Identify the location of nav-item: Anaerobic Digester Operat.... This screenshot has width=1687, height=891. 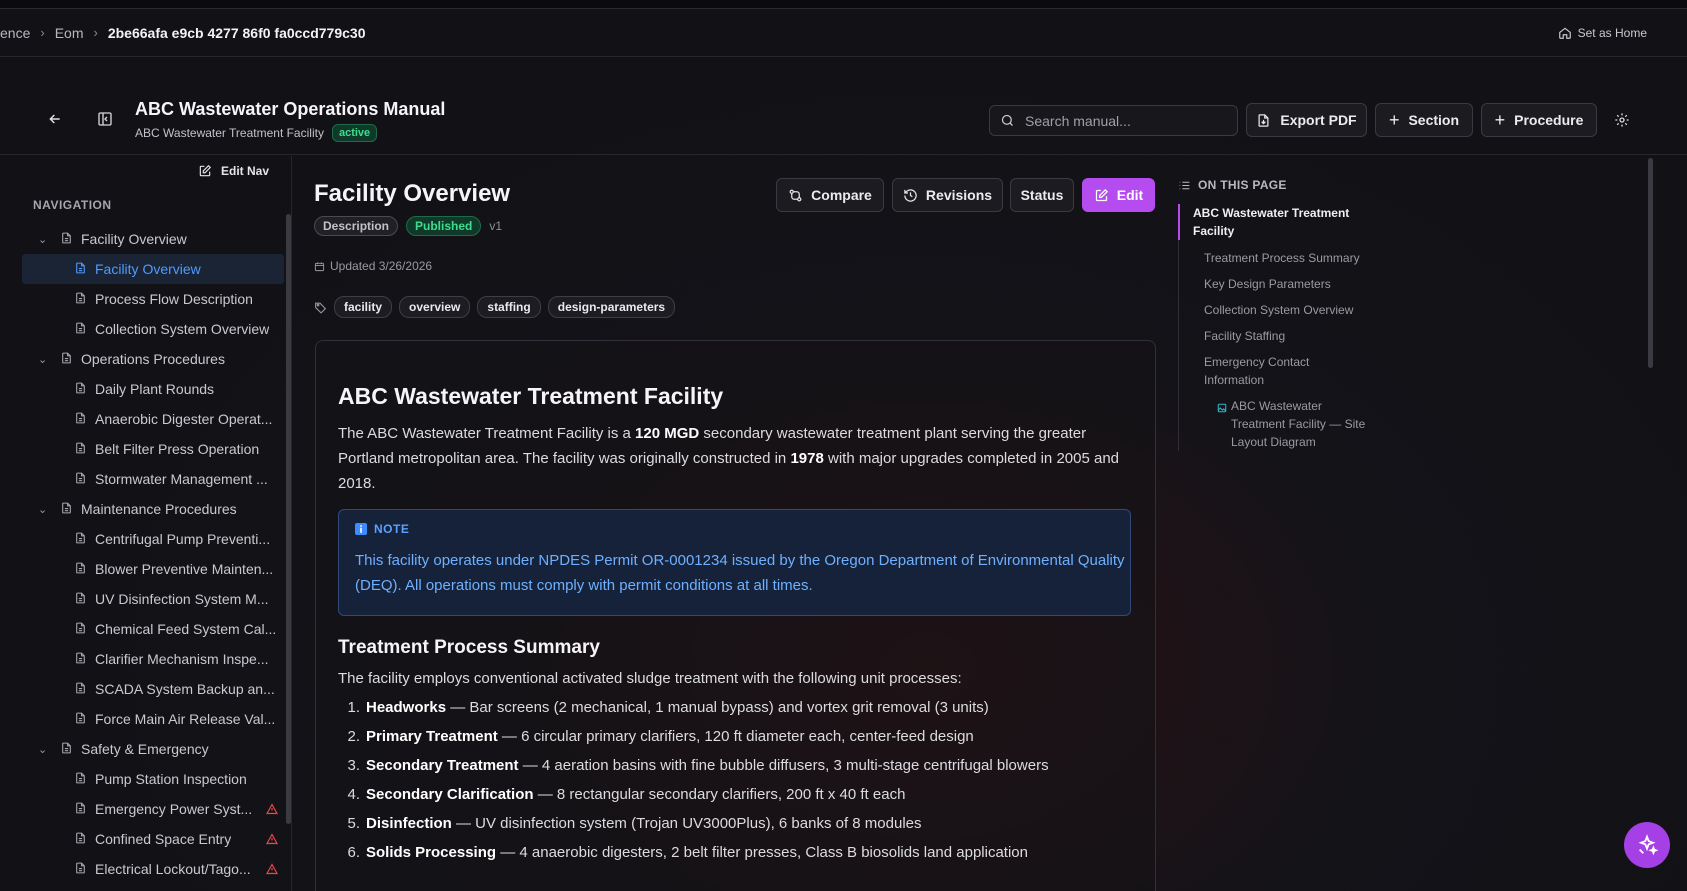
(153, 419).